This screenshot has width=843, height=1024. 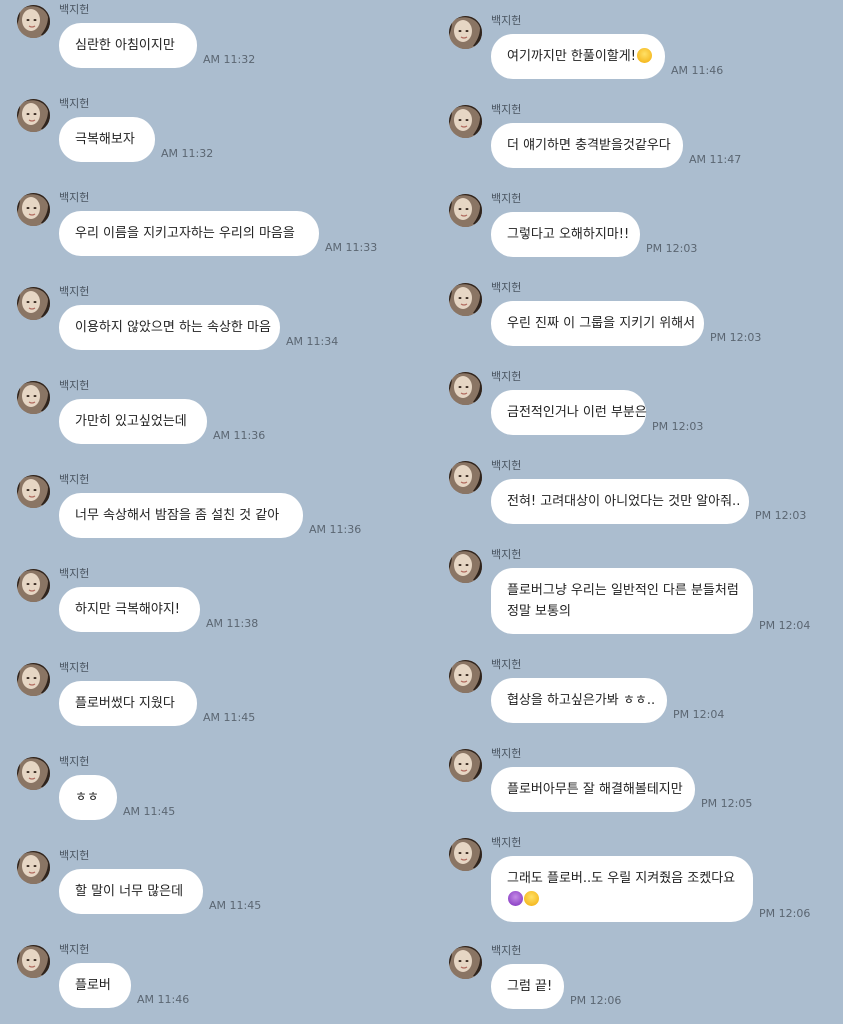 What do you see at coordinates (210, 43) in the screenshot?
I see `message-row: 백지헌심란한 아침이지만 AM 11:32` at bounding box center [210, 43].